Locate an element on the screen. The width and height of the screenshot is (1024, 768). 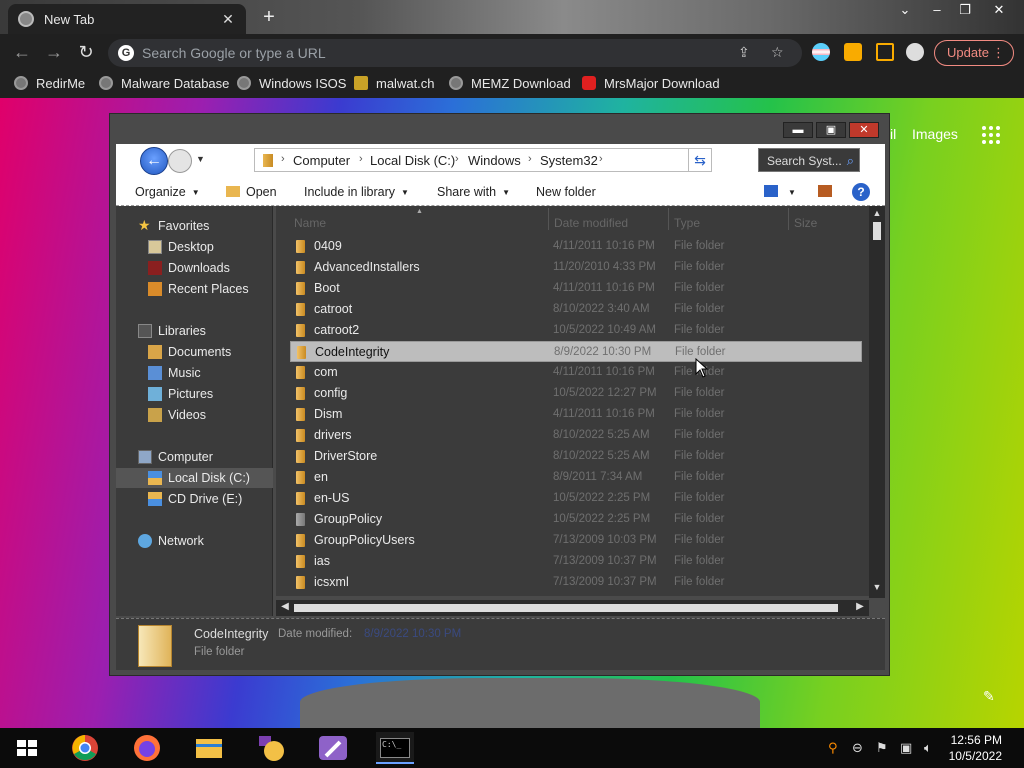
column-header-type: Type is located at coordinates (687, 223).